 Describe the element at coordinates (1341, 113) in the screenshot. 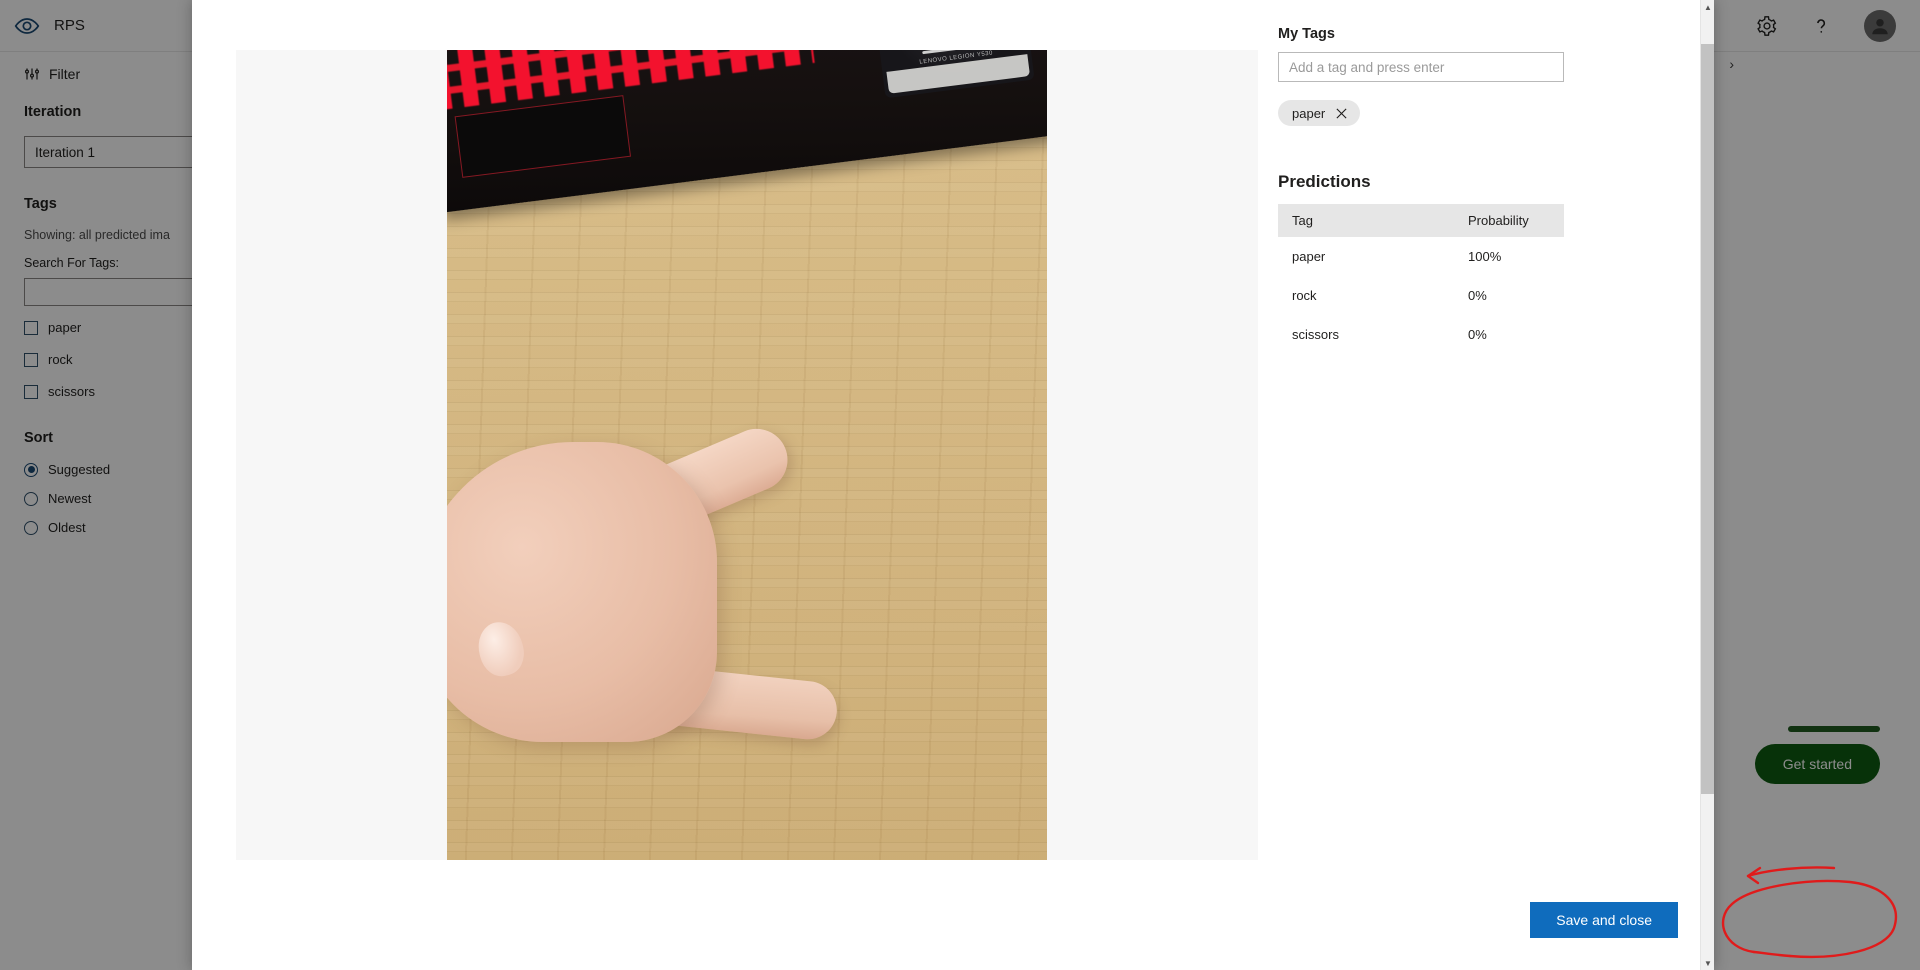

I see `close-icon` at that location.